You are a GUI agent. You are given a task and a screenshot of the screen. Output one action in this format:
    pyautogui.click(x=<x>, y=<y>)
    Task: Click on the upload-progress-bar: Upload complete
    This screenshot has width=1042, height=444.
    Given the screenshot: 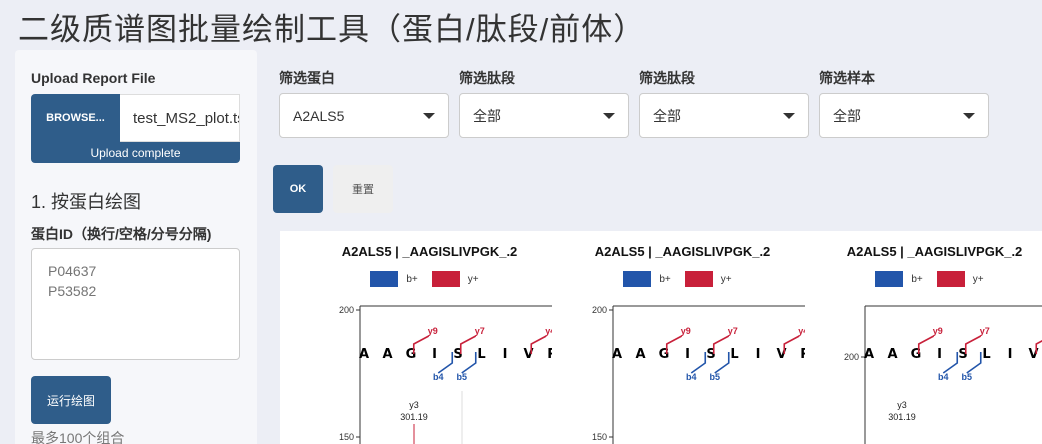 What is the action you would take?
    pyautogui.click(x=135, y=152)
    